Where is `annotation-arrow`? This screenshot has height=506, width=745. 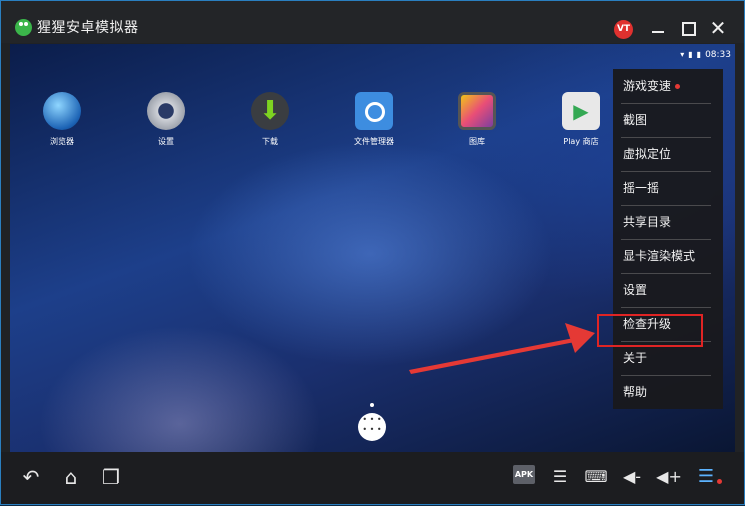 annotation-arrow is located at coordinates (502, 348).